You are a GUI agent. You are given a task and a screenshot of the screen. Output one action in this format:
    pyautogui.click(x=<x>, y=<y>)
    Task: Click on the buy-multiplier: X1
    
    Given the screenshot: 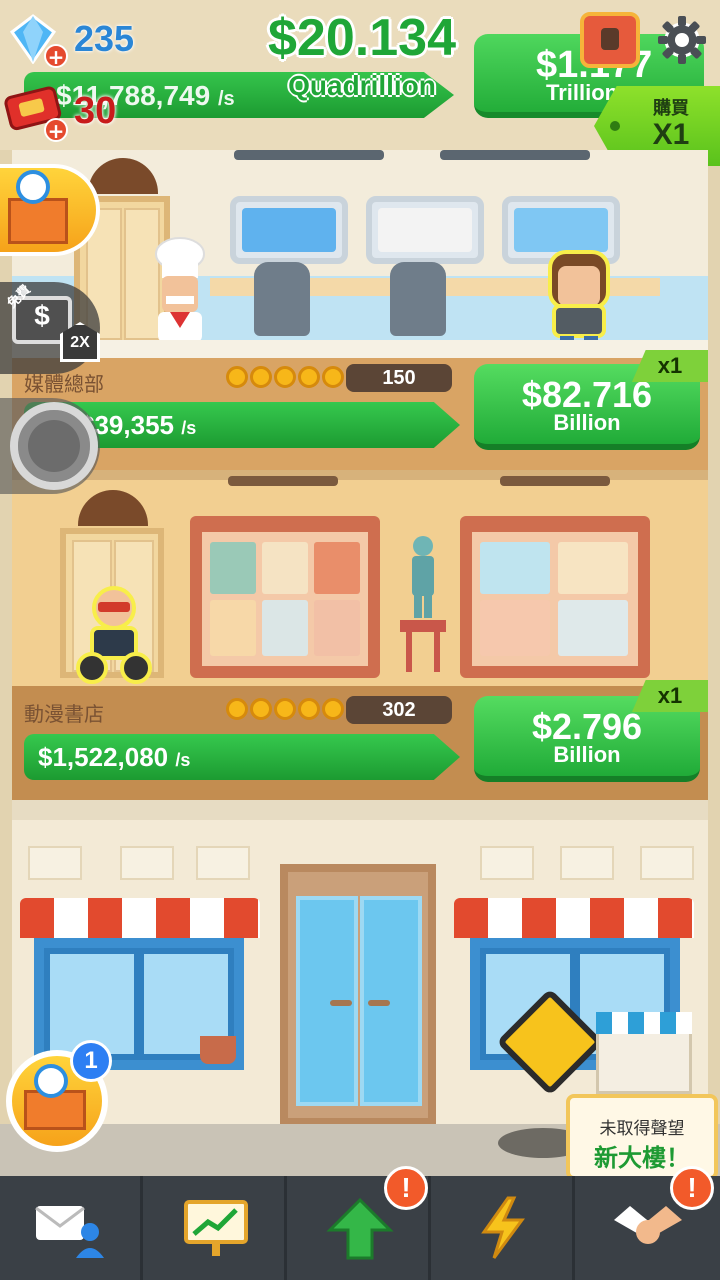 What is the action you would take?
    pyautogui.click(x=671, y=134)
    